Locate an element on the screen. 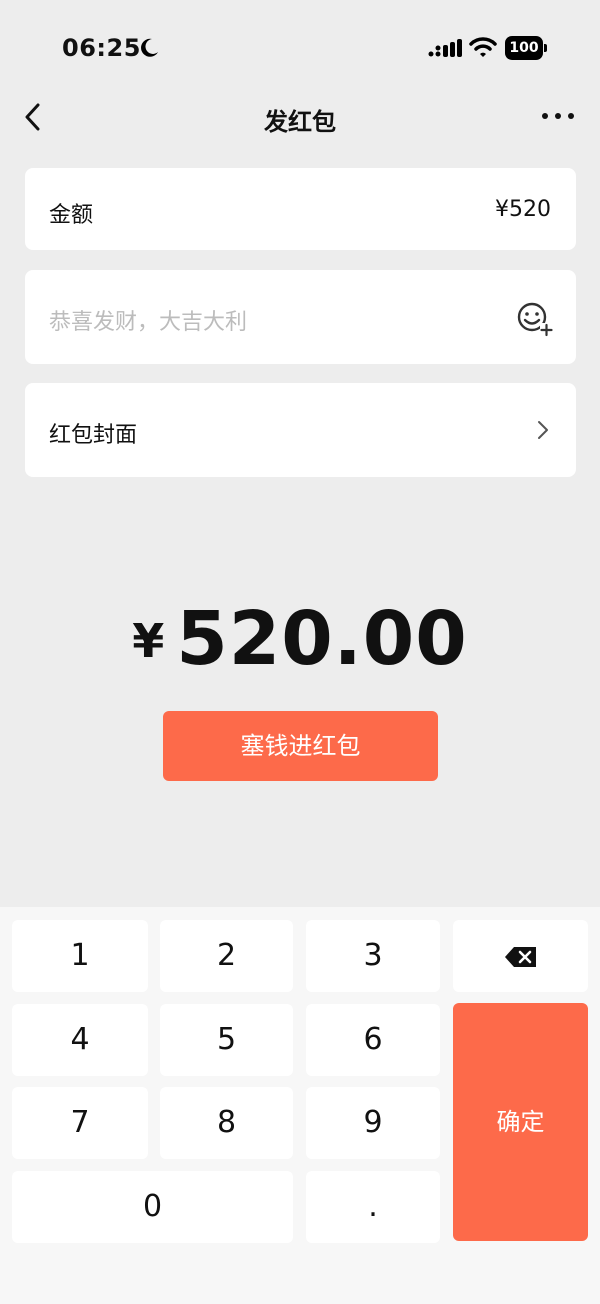 This screenshot has width=600, height=1304. delete-key is located at coordinates (520, 956).